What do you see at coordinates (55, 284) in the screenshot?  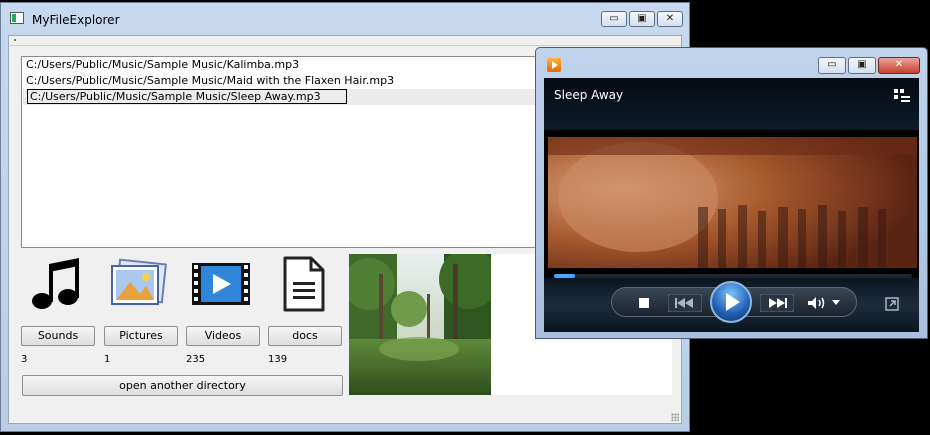 I see `music-note-icon` at bounding box center [55, 284].